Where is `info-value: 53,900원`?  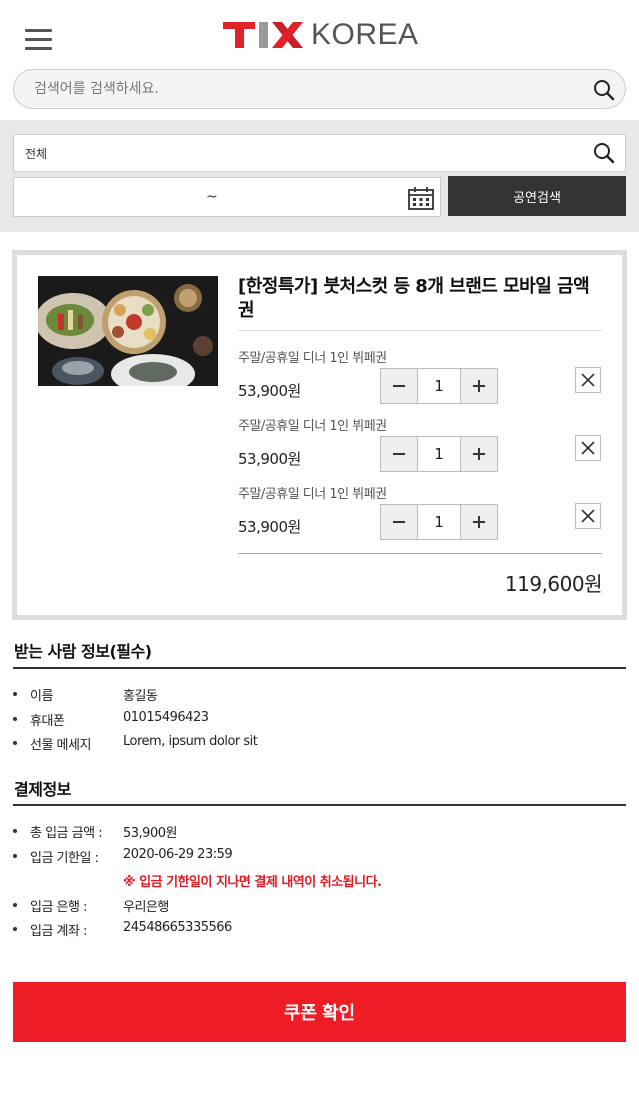 info-value: 53,900원 is located at coordinates (150, 833).